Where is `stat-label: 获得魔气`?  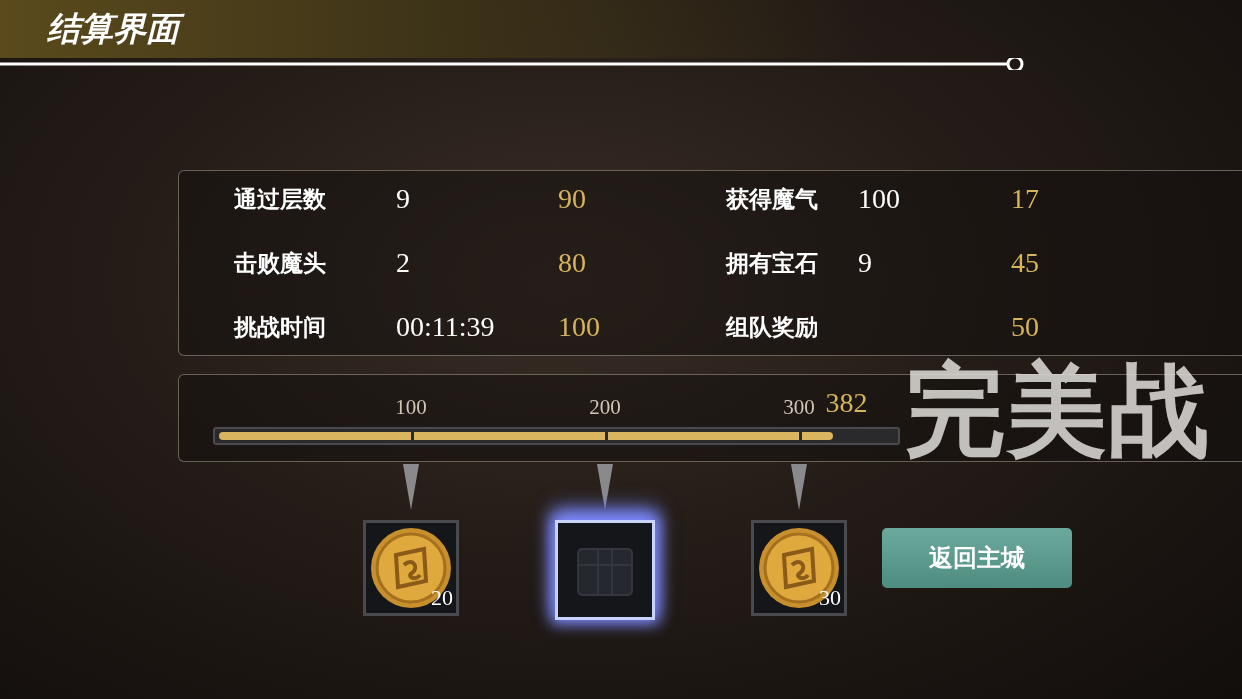 stat-label: 获得魔气 is located at coordinates (772, 199).